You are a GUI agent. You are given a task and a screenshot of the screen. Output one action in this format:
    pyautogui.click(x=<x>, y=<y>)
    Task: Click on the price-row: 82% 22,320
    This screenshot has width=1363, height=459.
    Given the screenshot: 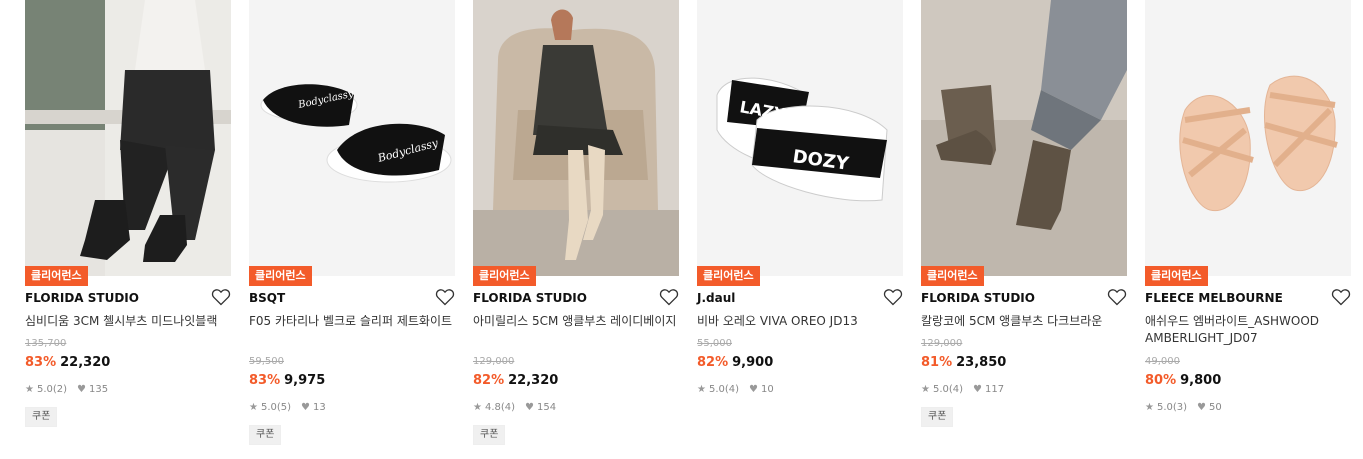 What is the action you would take?
    pyautogui.click(x=515, y=381)
    